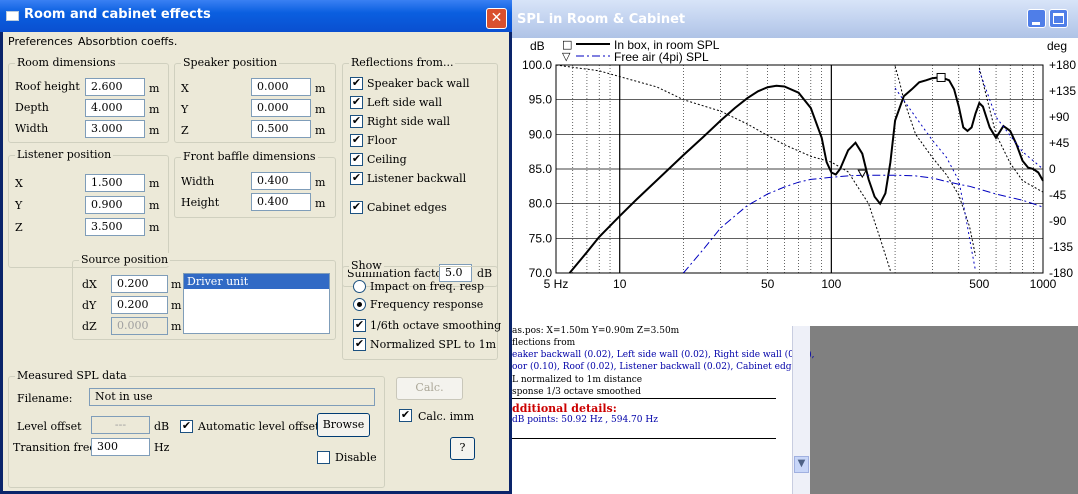  I want to click on reflection-label: Ceiling, so click(387, 159).